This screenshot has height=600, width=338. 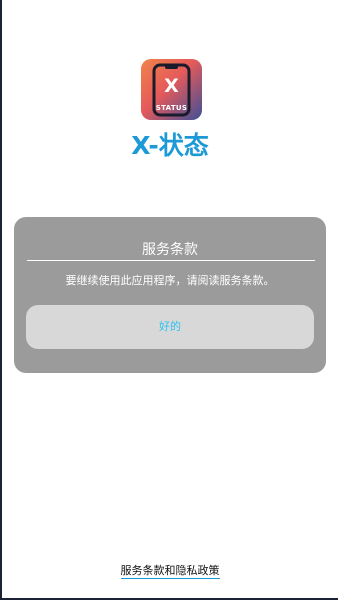 I want to click on app-icon-letter: X, so click(x=171, y=86).